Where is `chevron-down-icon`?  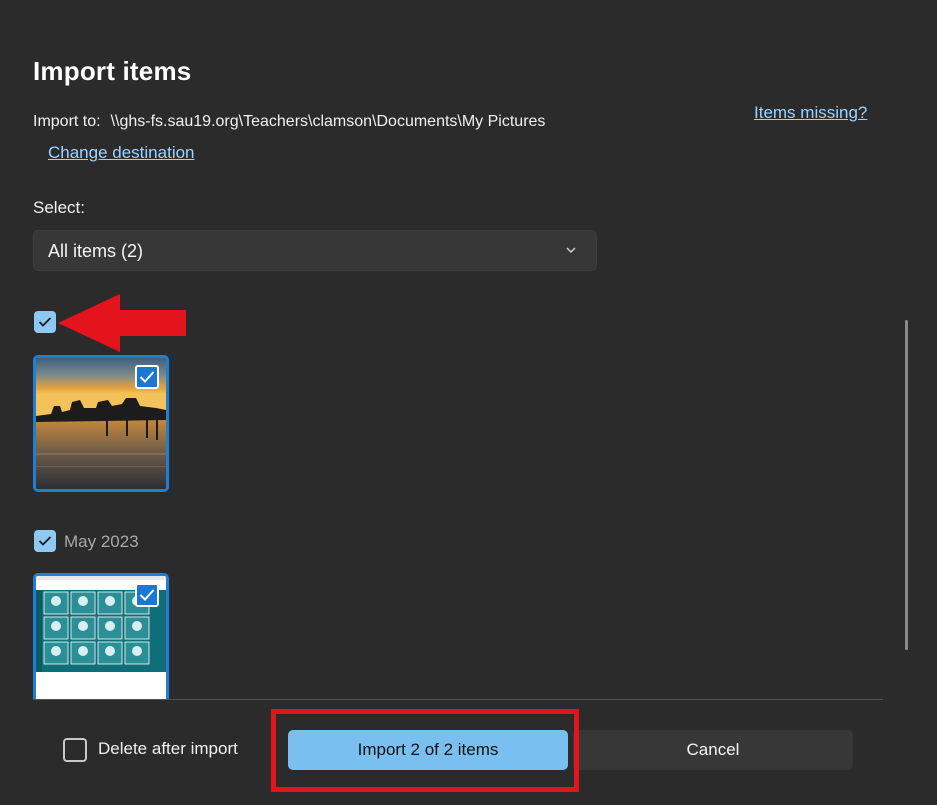
chevron-down-icon is located at coordinates (571, 250).